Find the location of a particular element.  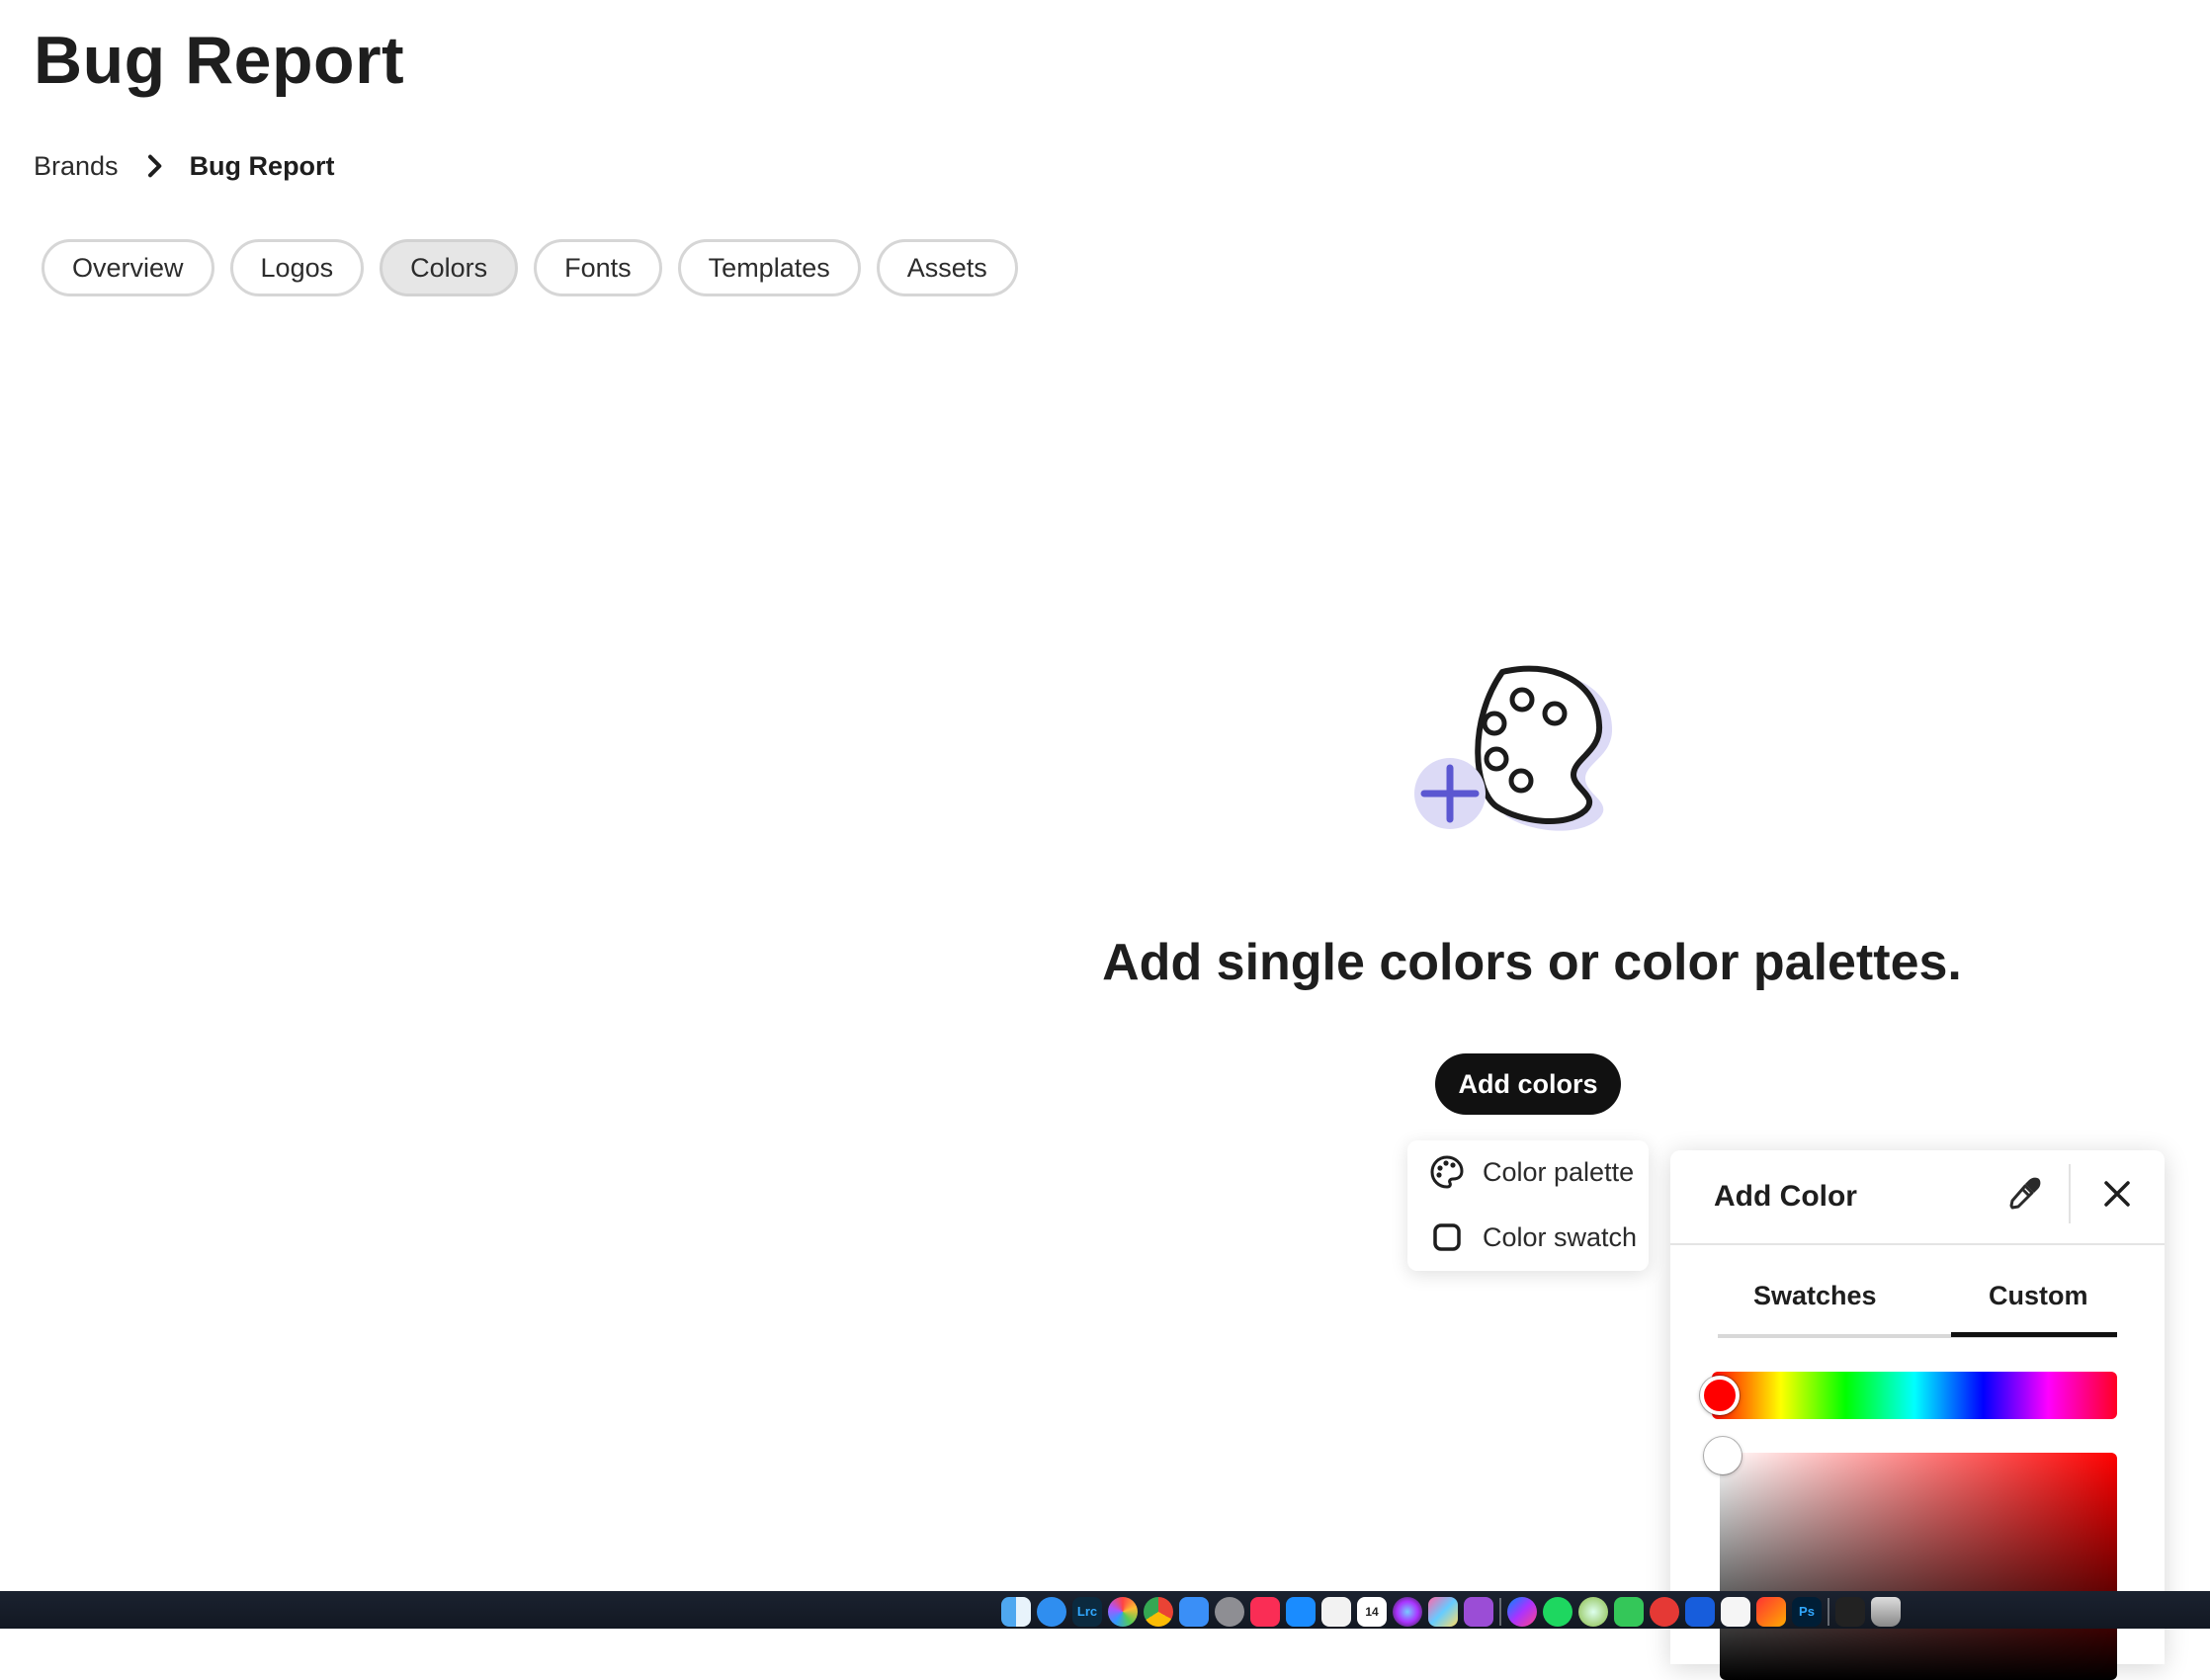

panel-header-divider is located at coordinates (2070, 1193).